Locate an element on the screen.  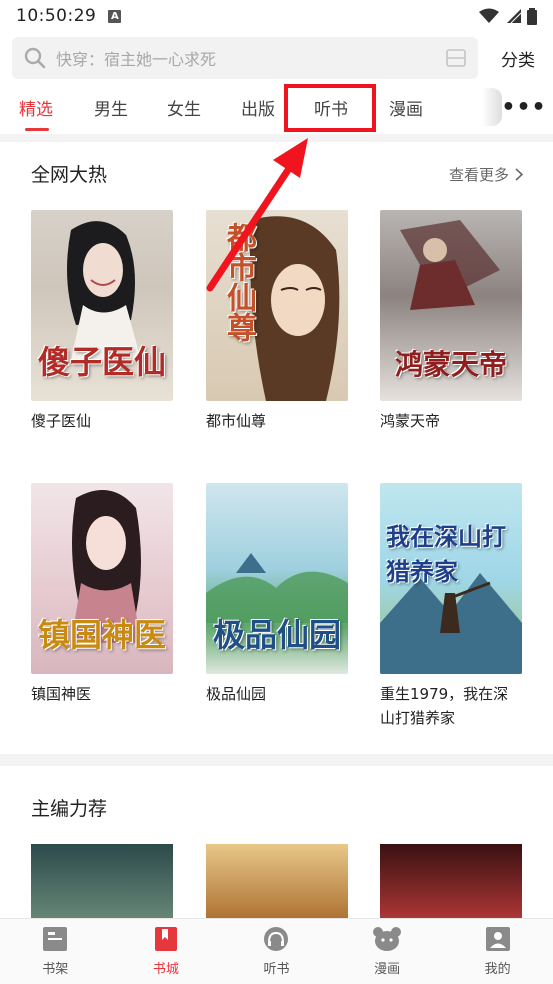
nav-profile: 我的 is located at coordinates (497, 951).